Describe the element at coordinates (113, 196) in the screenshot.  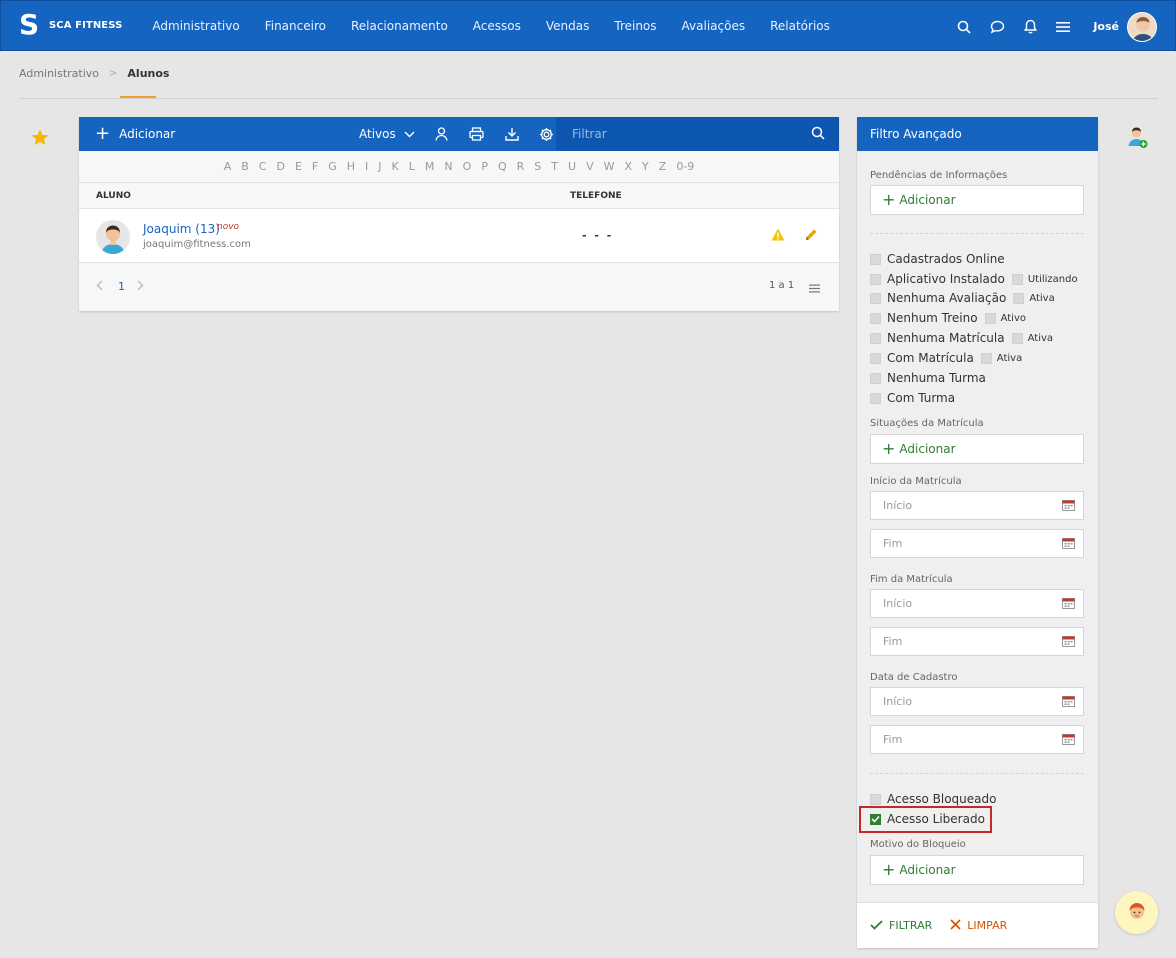
I see `column-header-aluno: ALUNO` at that location.